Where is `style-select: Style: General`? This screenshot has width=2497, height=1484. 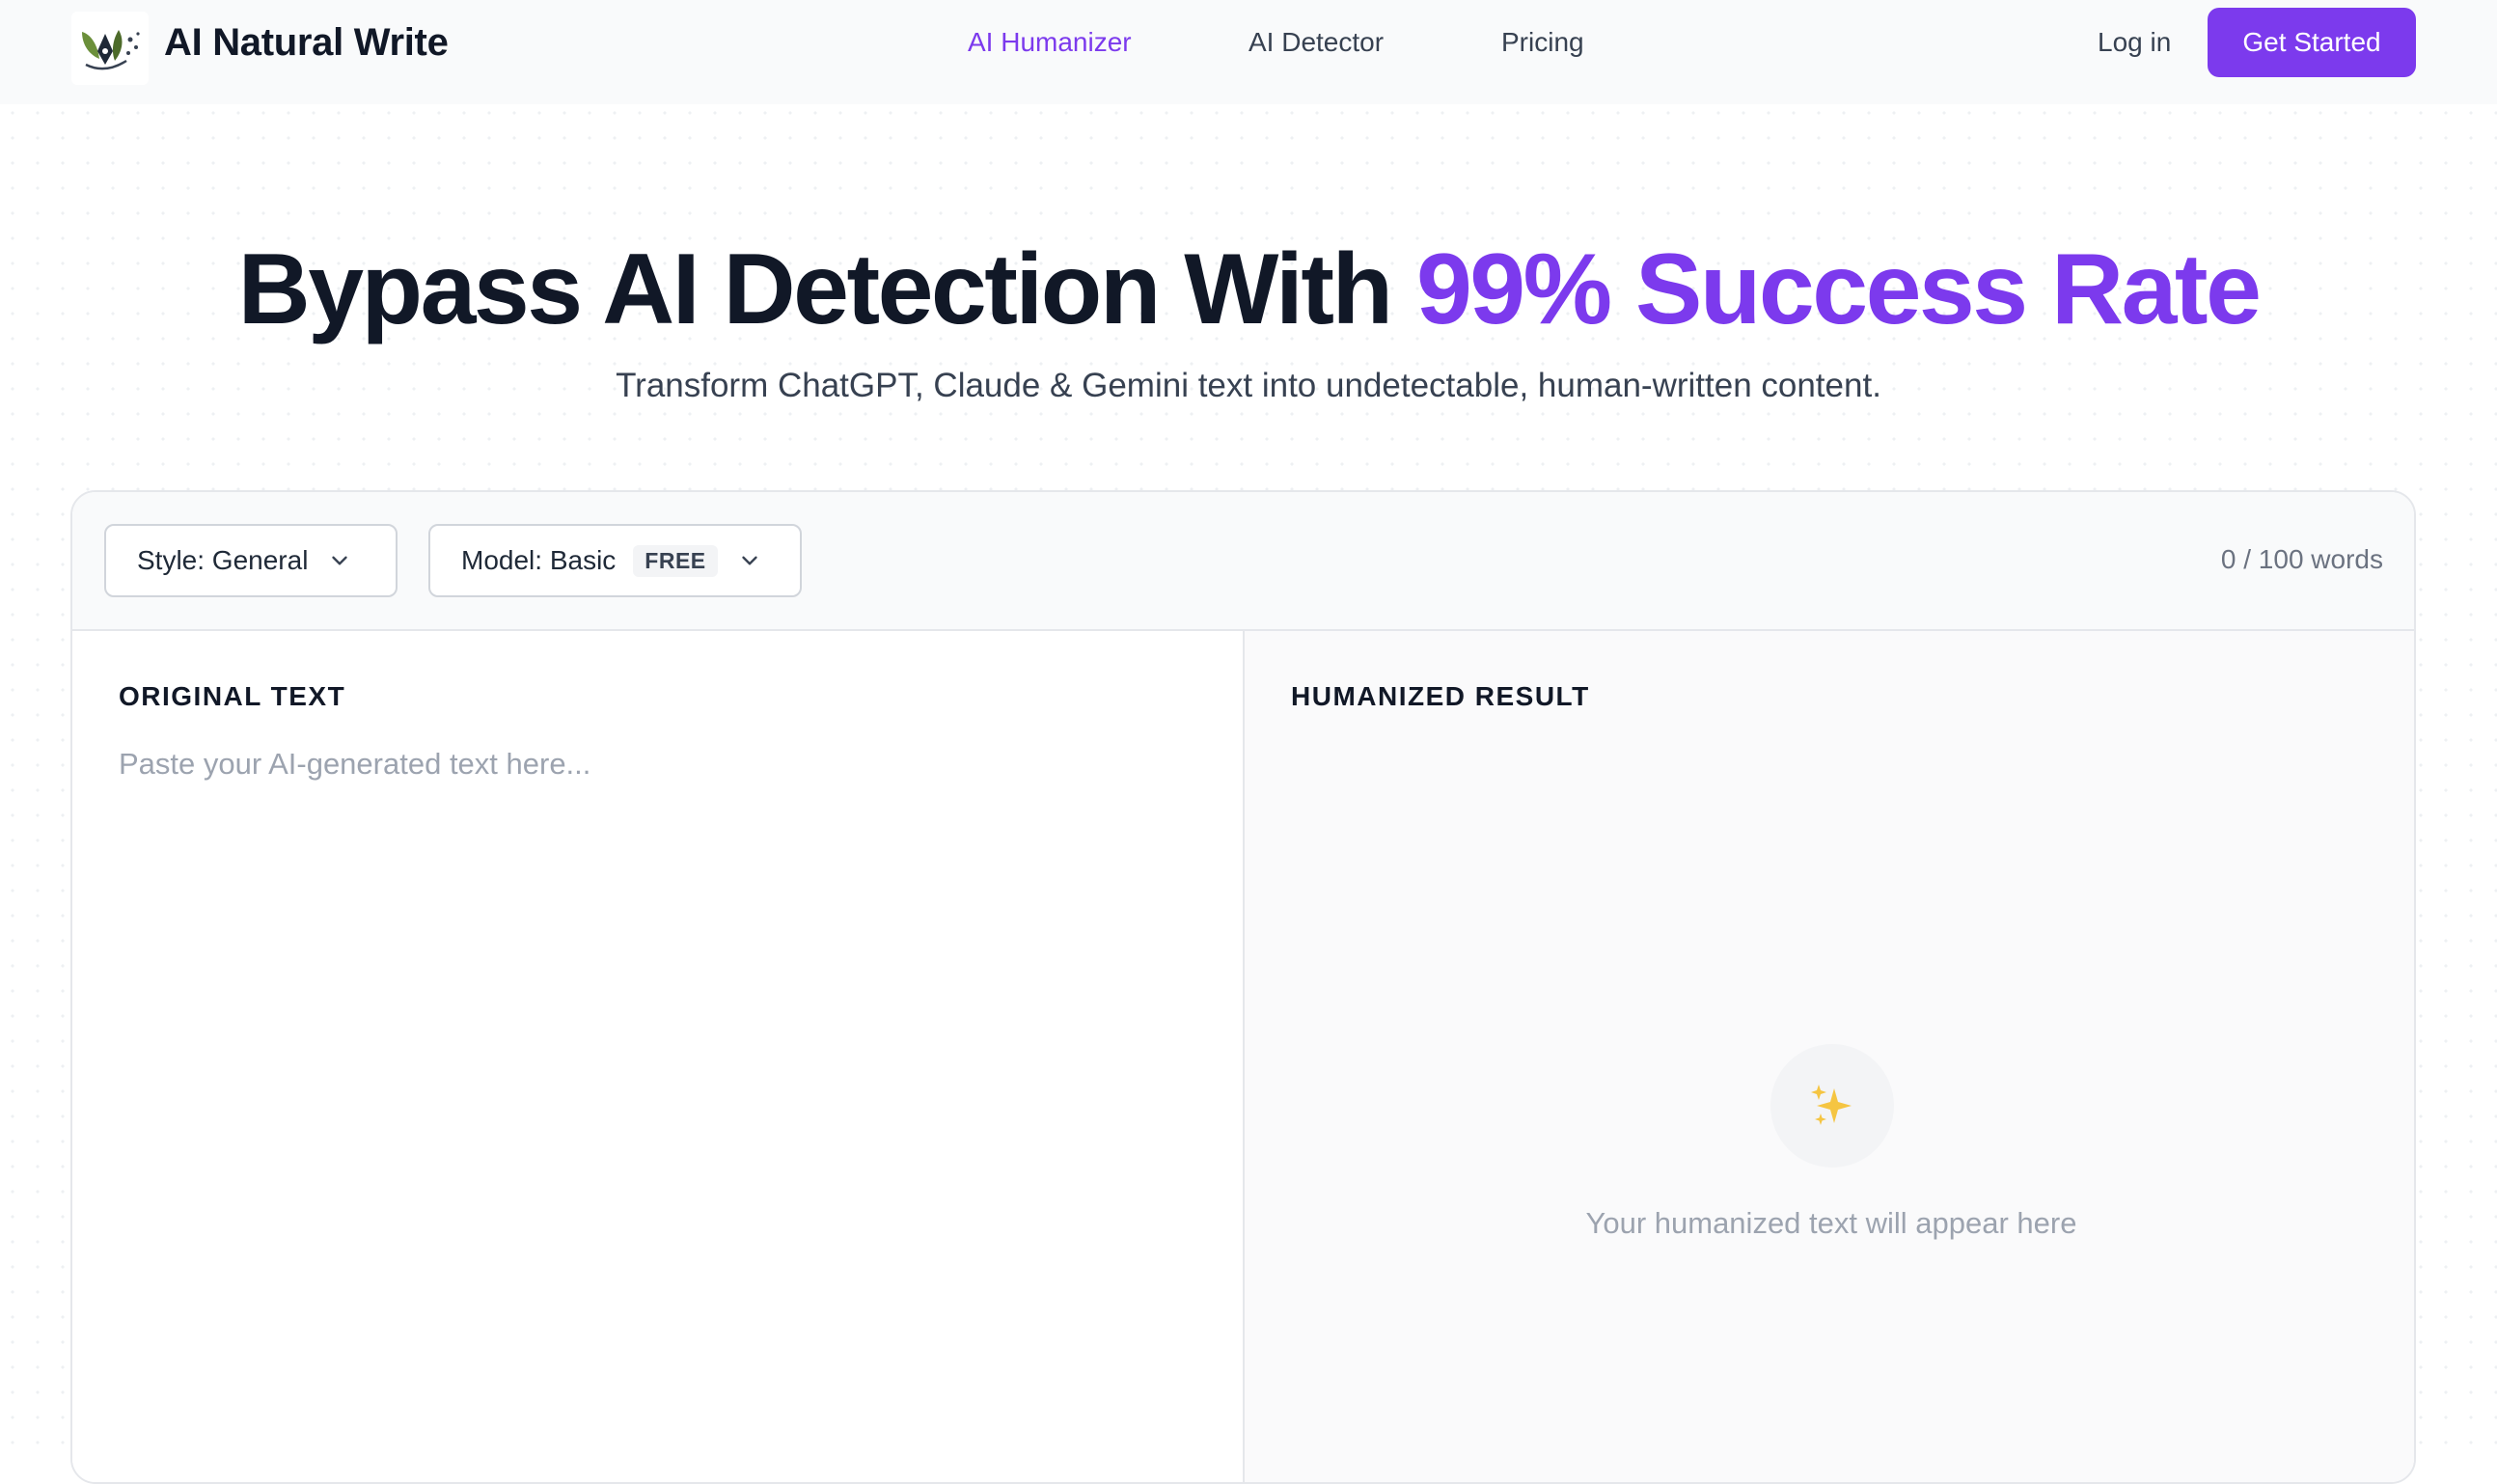
style-select: Style: General is located at coordinates (251, 560).